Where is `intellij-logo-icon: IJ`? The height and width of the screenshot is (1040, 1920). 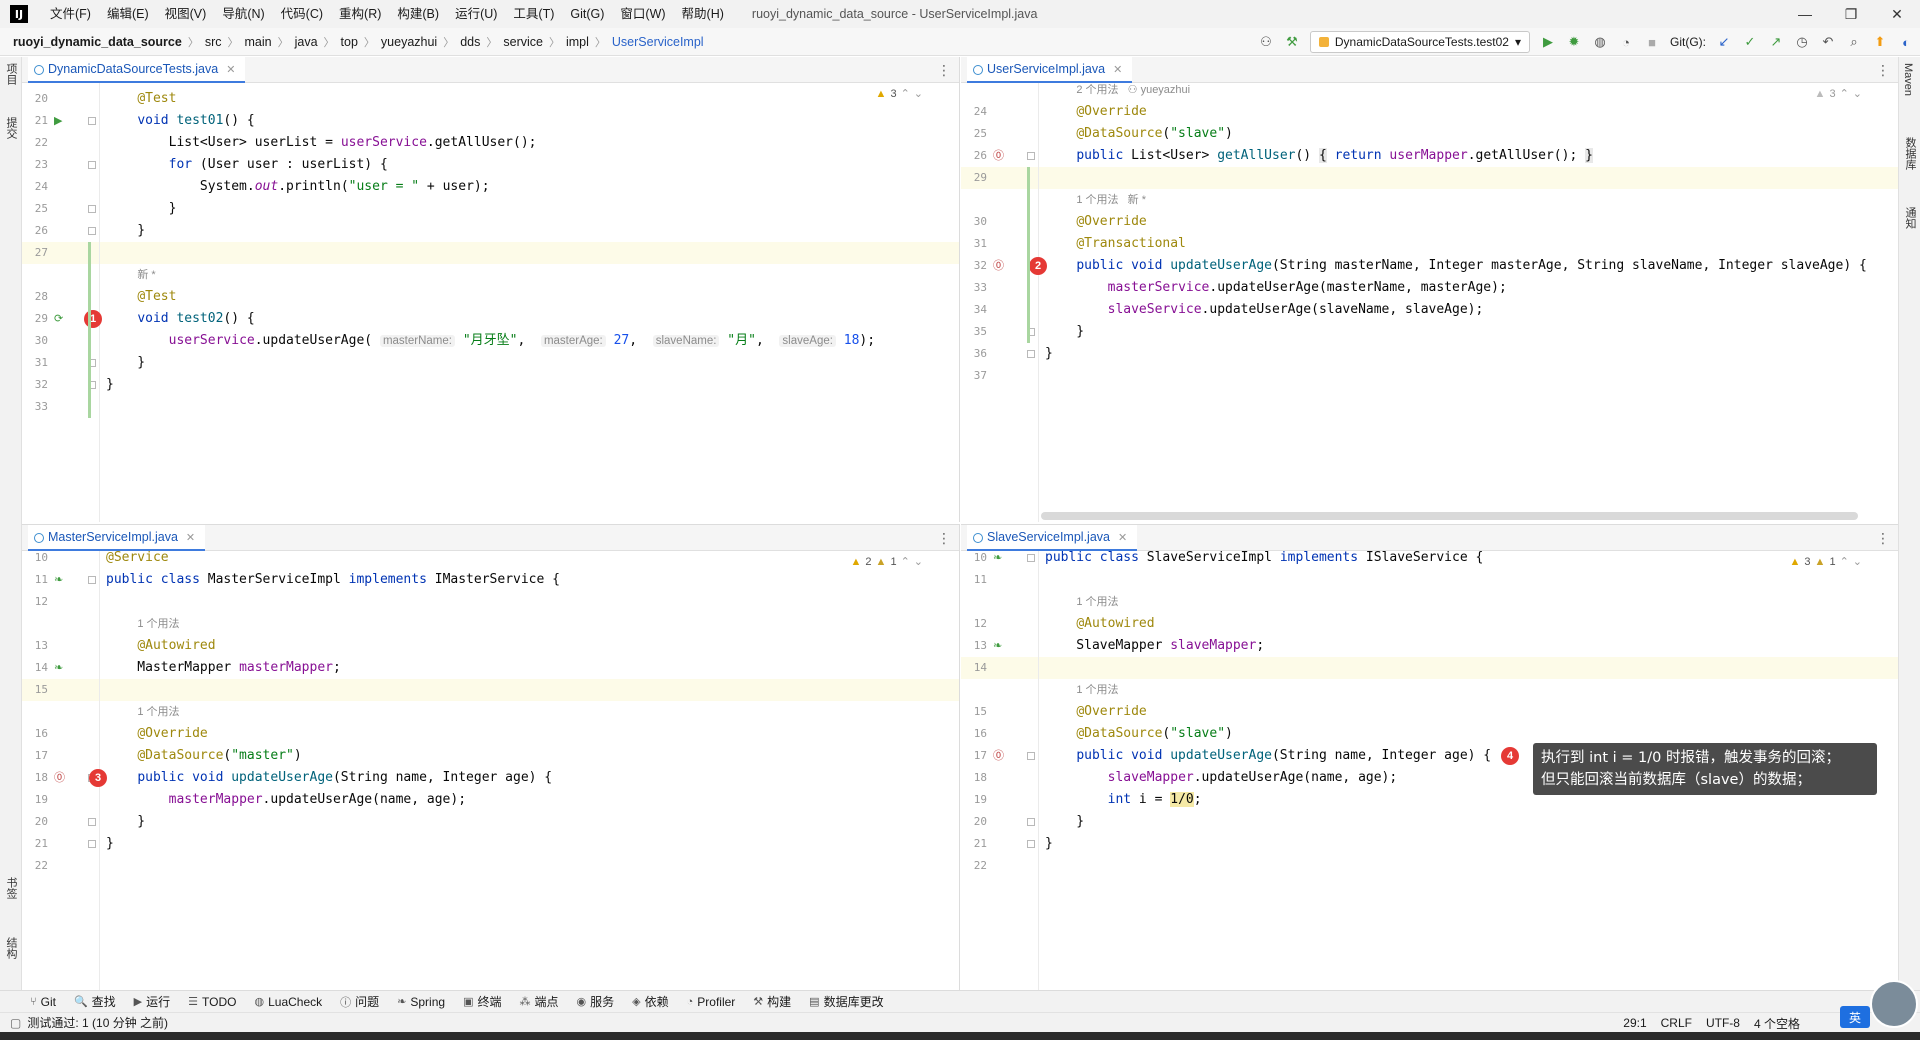
intellij-logo-icon: IJ is located at coordinates (19, 14).